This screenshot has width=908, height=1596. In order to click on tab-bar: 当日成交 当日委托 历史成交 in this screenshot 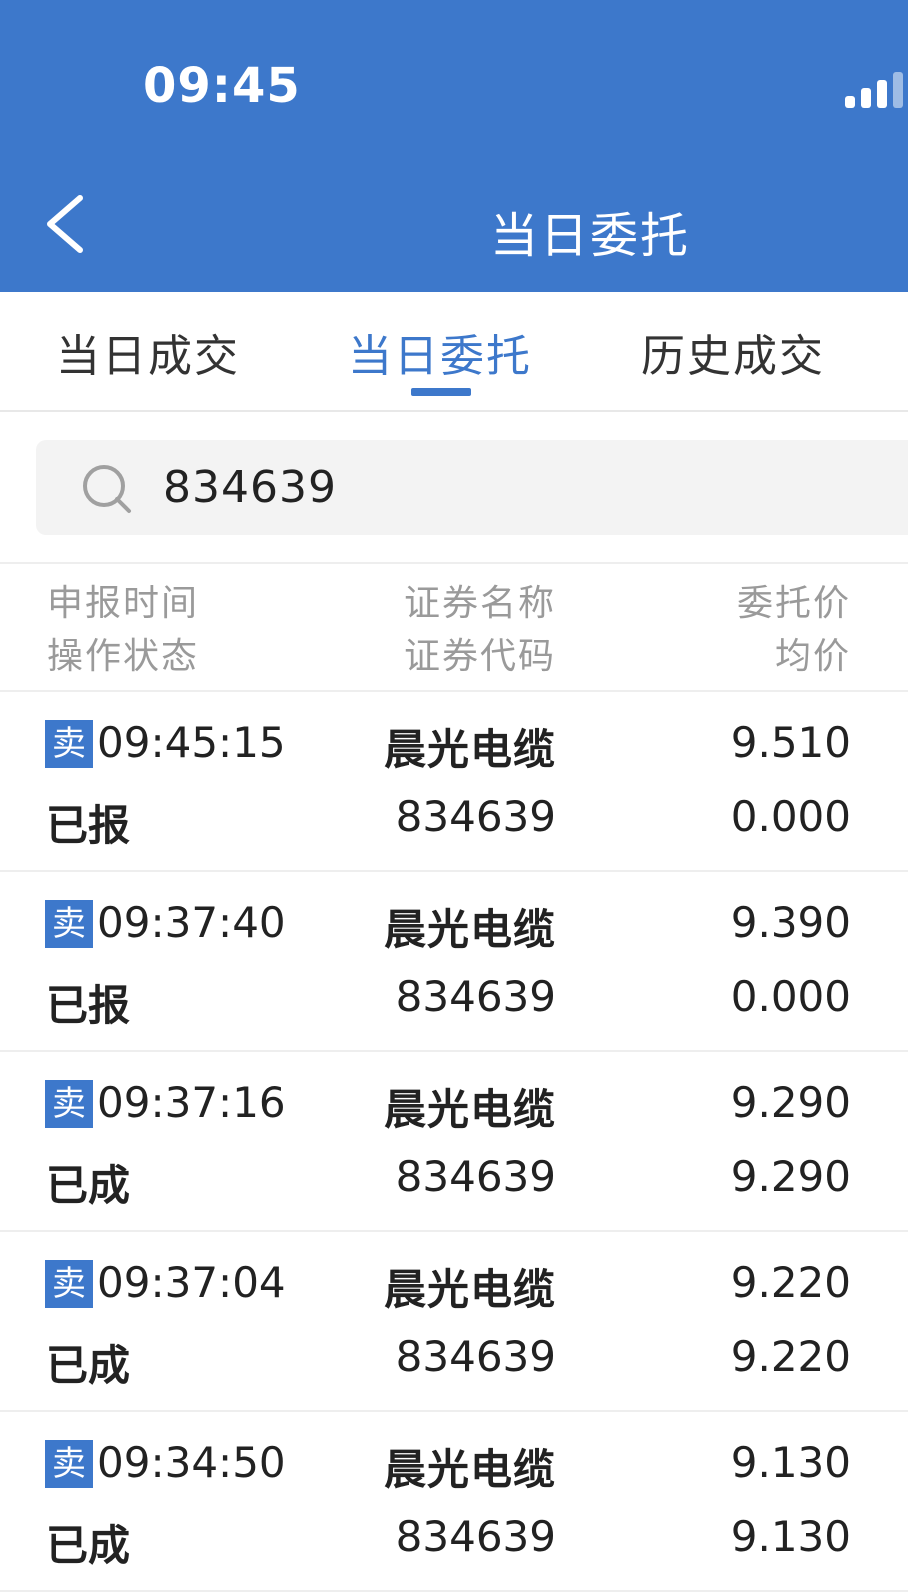, I will do `click(454, 352)`.